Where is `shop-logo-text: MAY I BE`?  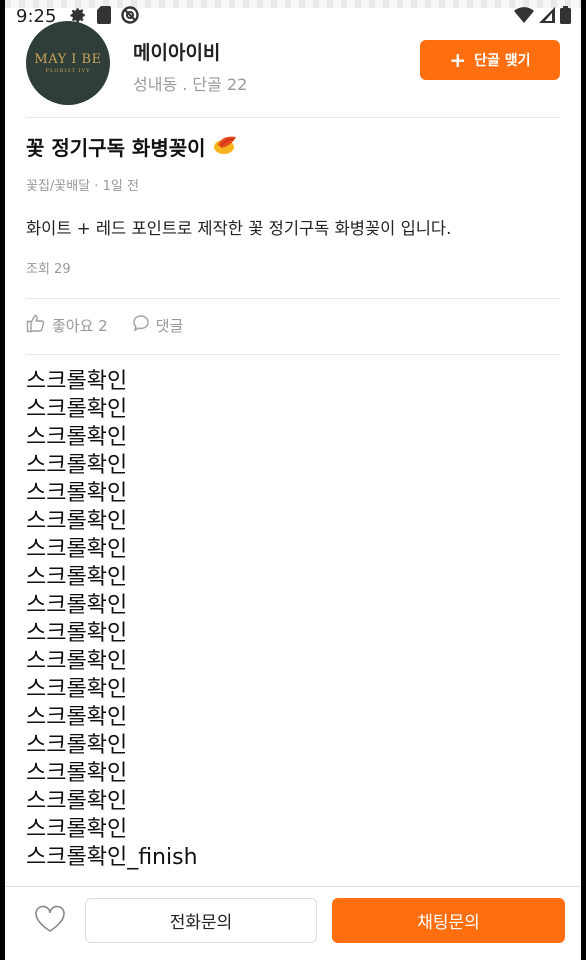
shop-logo-text: MAY I BE is located at coordinates (68, 59).